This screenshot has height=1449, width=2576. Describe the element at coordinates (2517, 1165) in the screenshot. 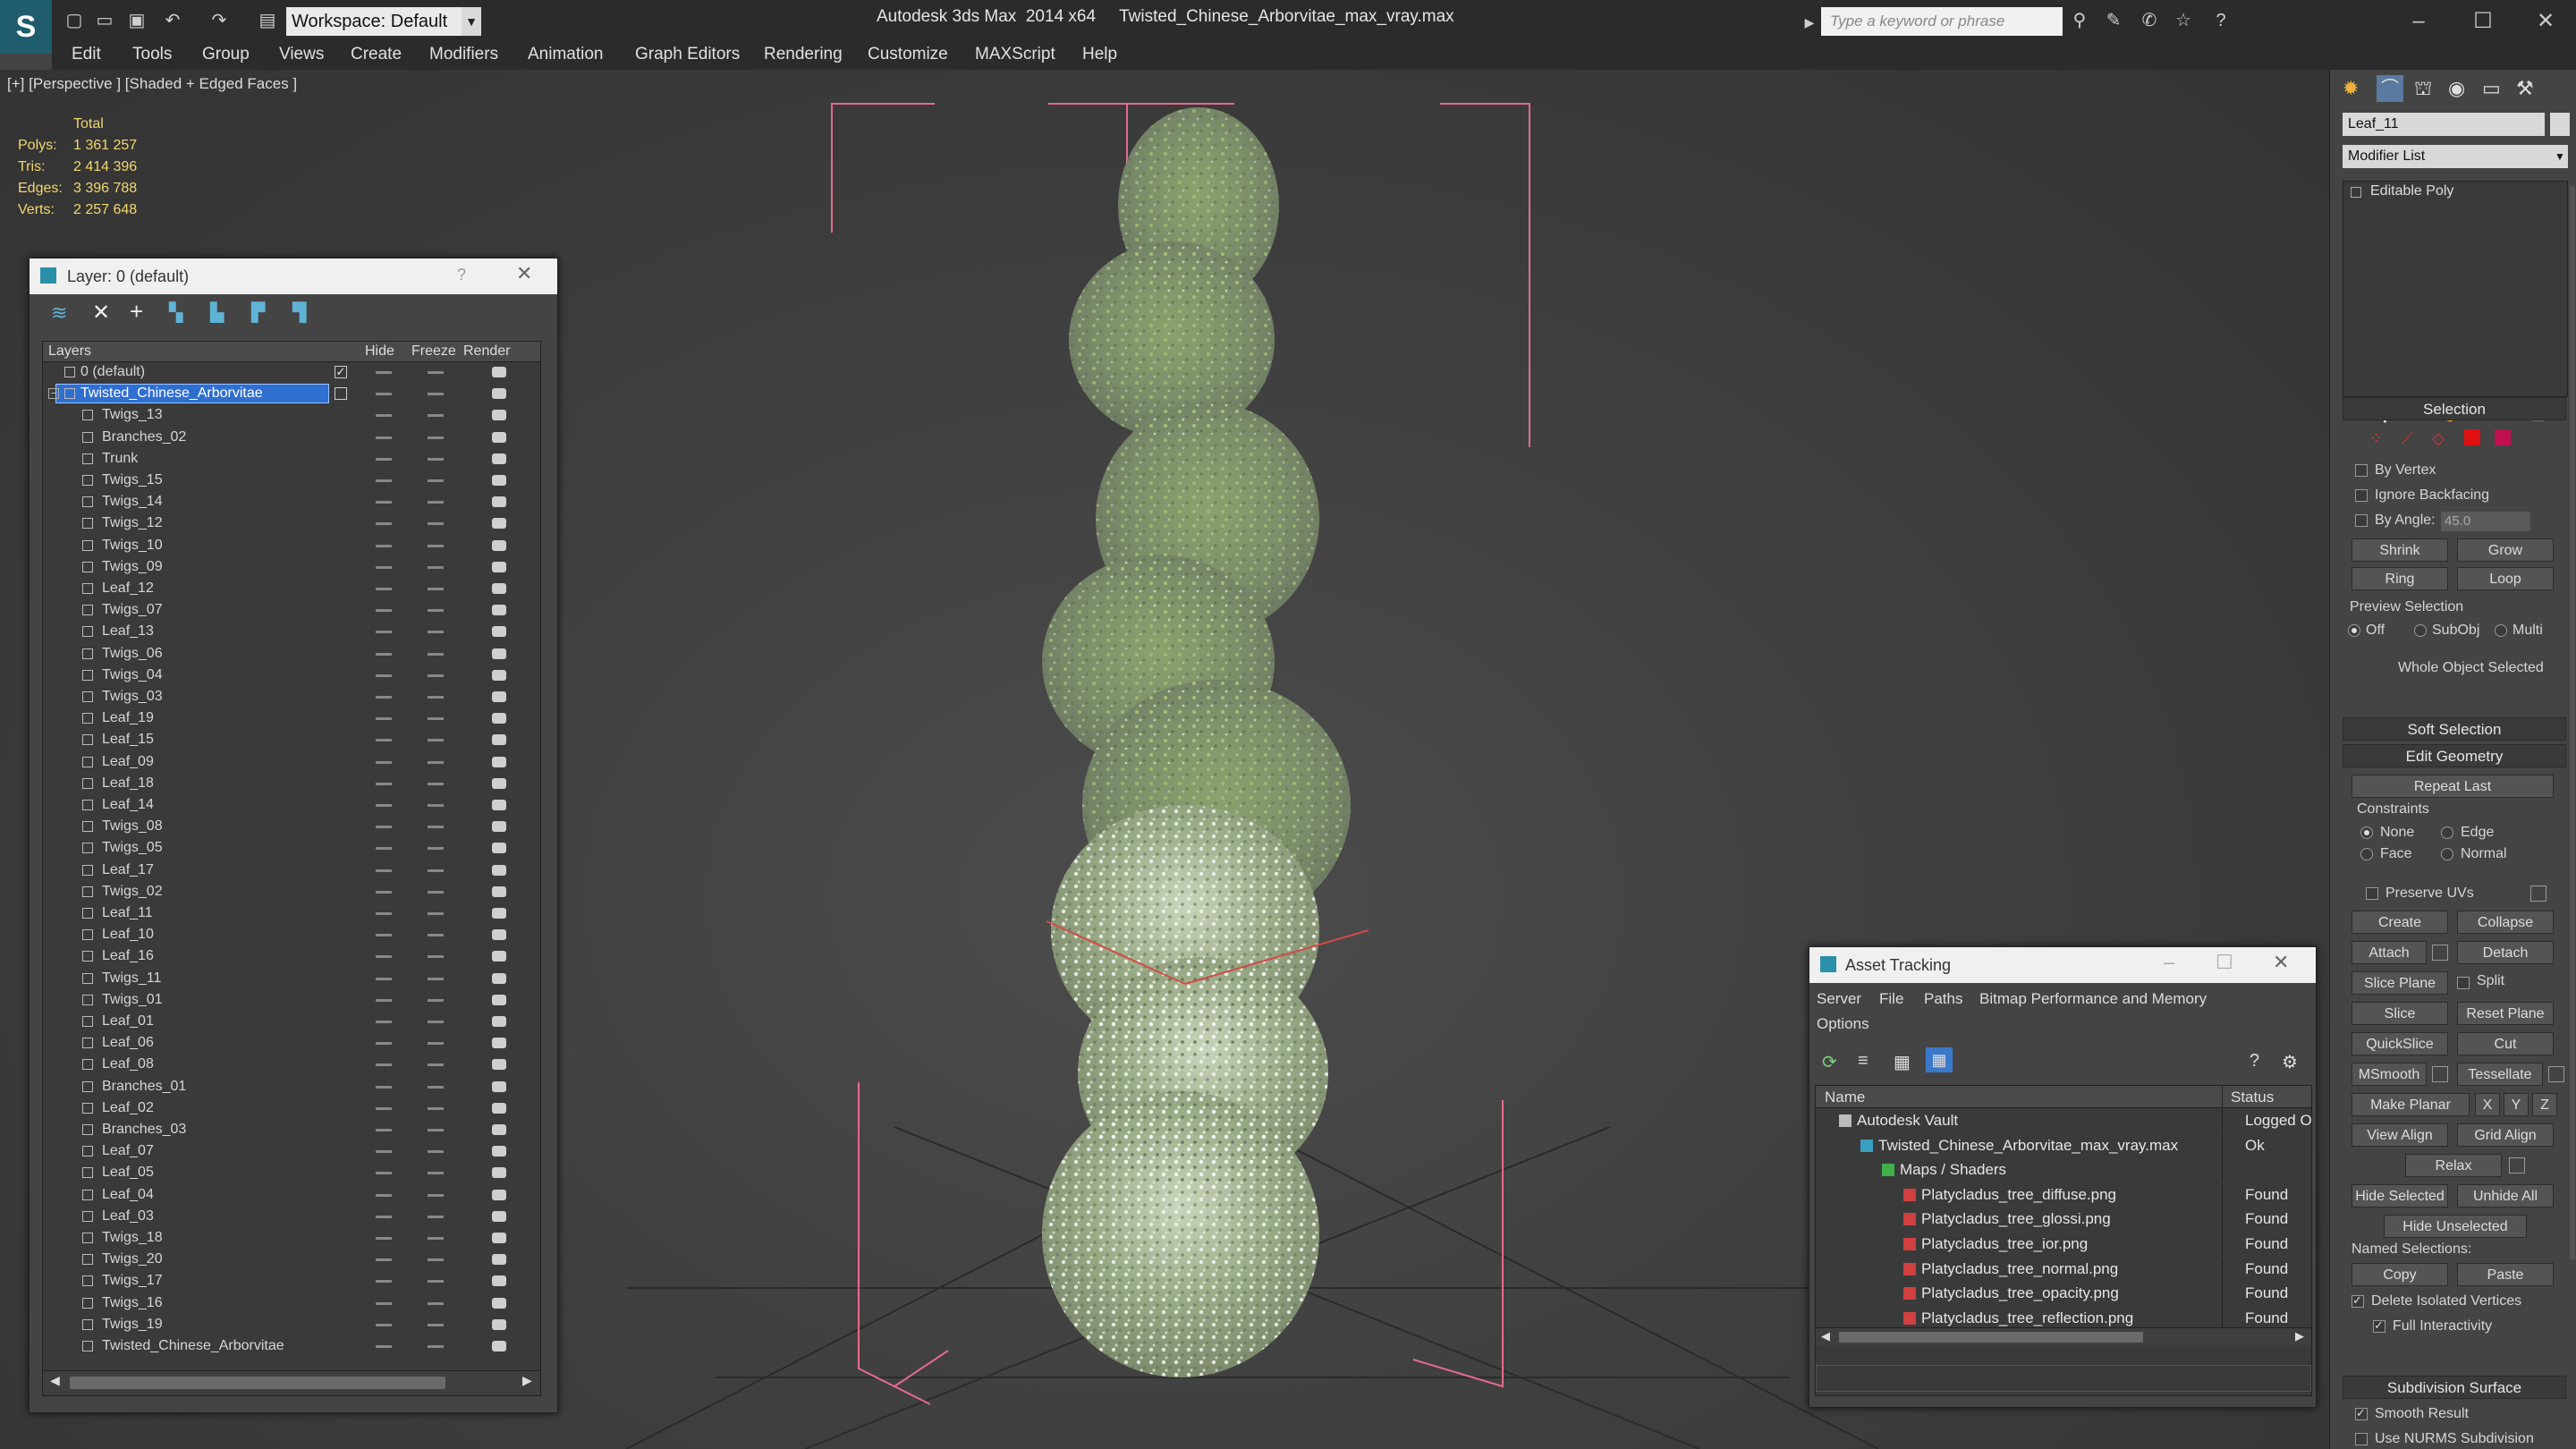

I see `relax-settings-icon` at that location.